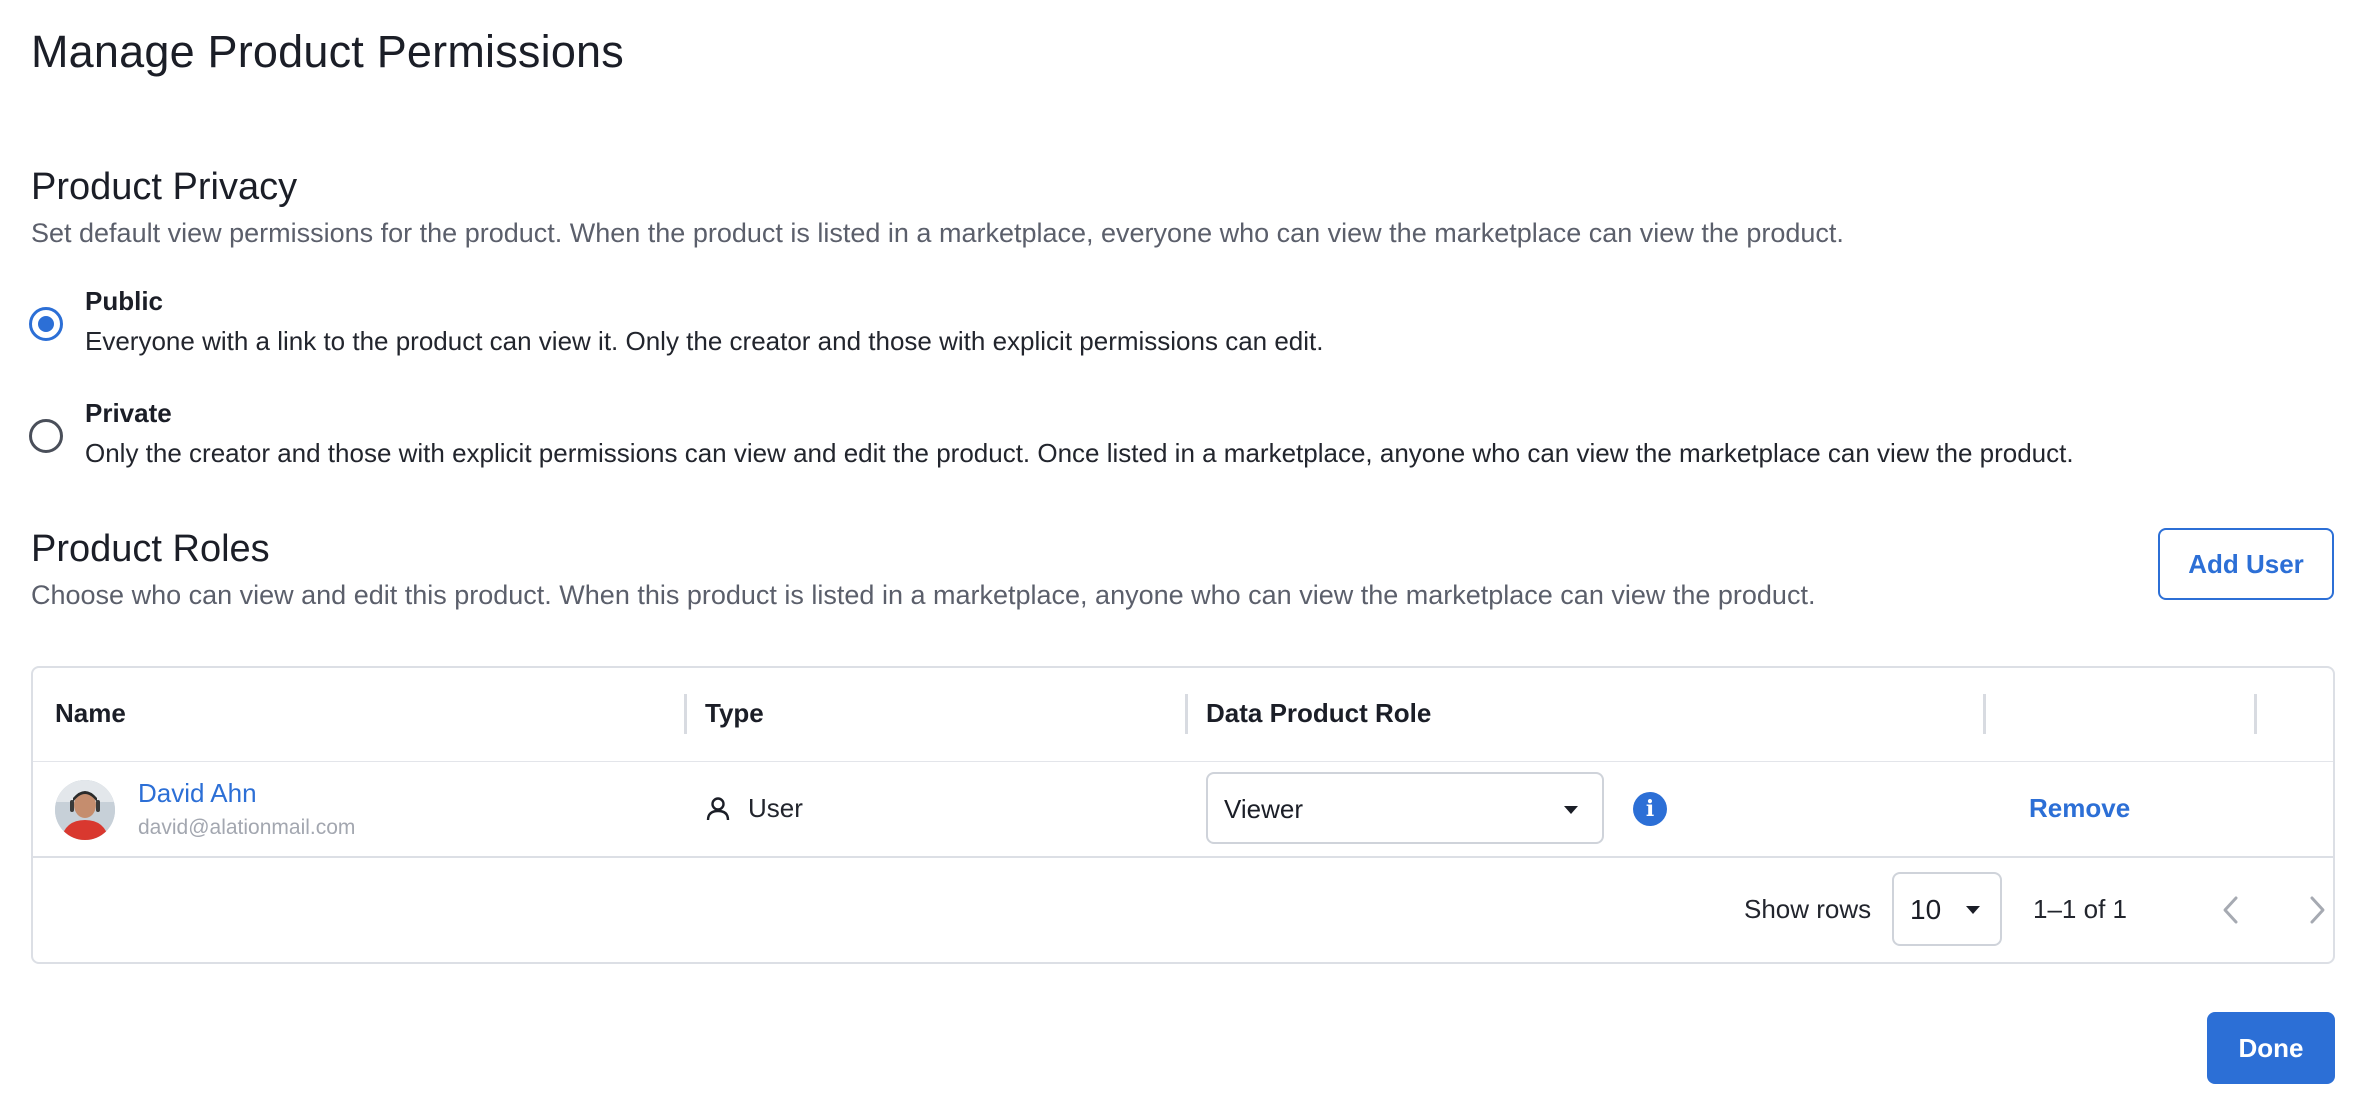  What do you see at coordinates (2080, 909) in the screenshot?
I see `pagination-range: 1–1 of 1` at bounding box center [2080, 909].